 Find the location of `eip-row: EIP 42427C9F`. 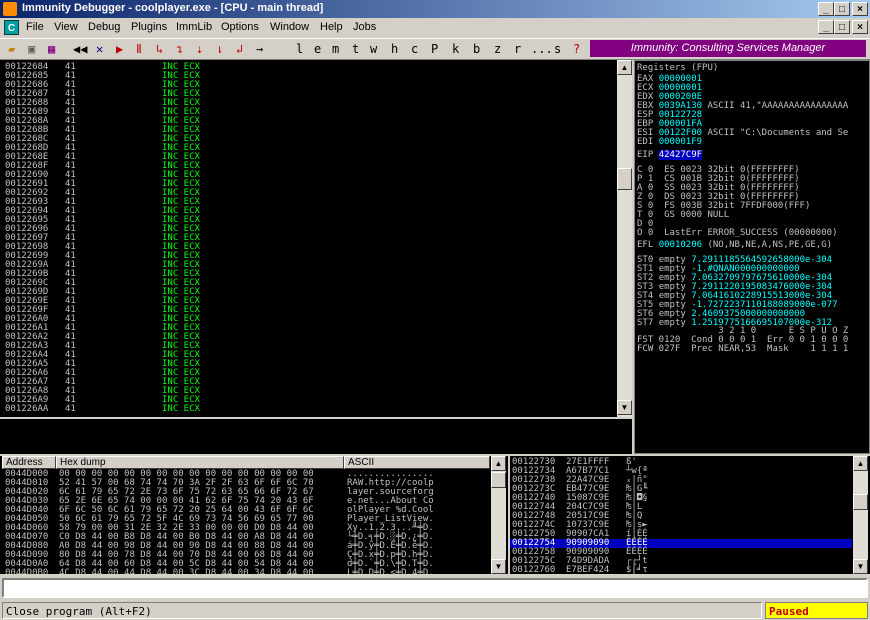

eip-row: EIP 42427C9F is located at coordinates (670, 155).